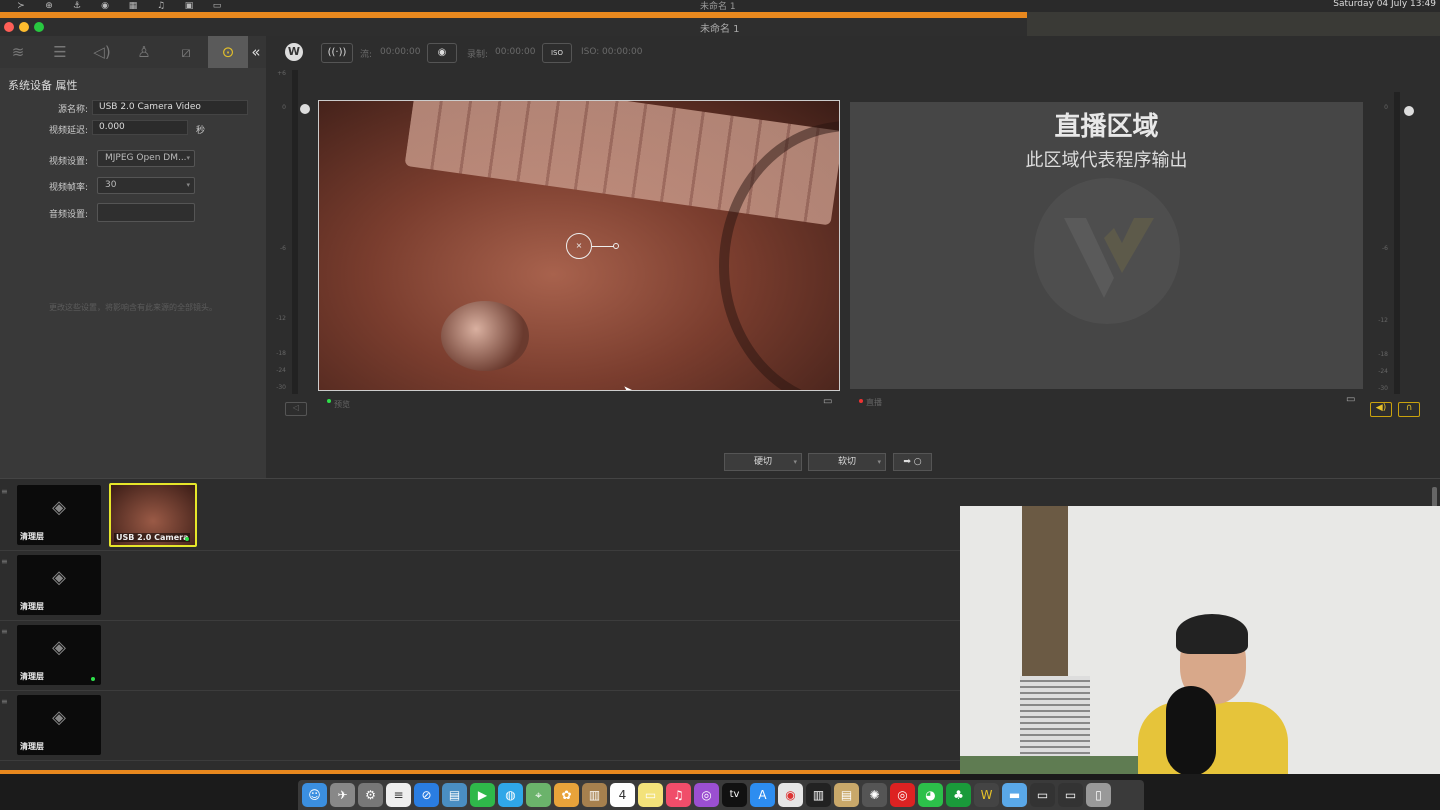 The width and height of the screenshot is (1440, 810). What do you see at coordinates (140, 127) in the screenshot?
I see `video-delay-field: 0.000` at bounding box center [140, 127].